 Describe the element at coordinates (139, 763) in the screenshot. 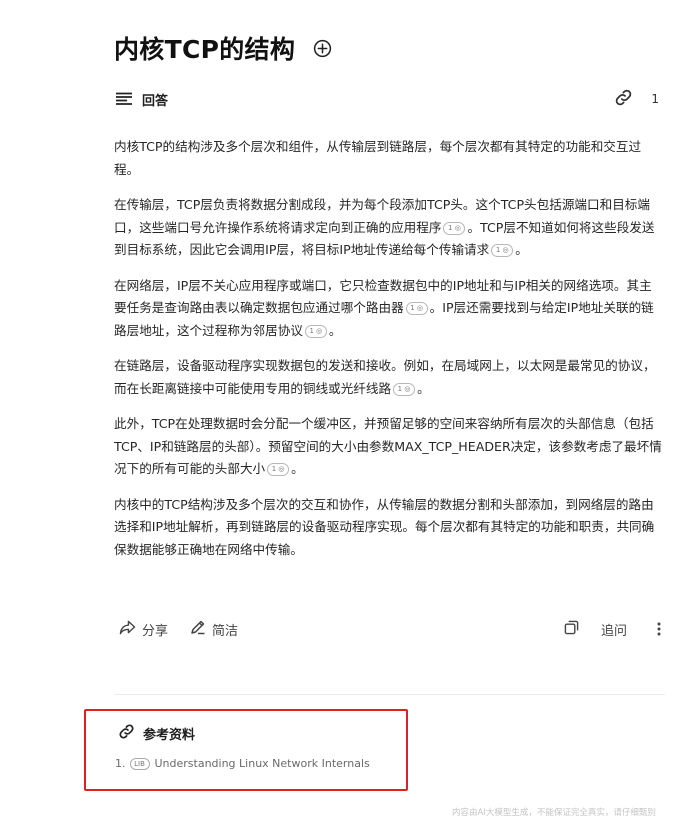

I see `lib-badge: LIB` at that location.